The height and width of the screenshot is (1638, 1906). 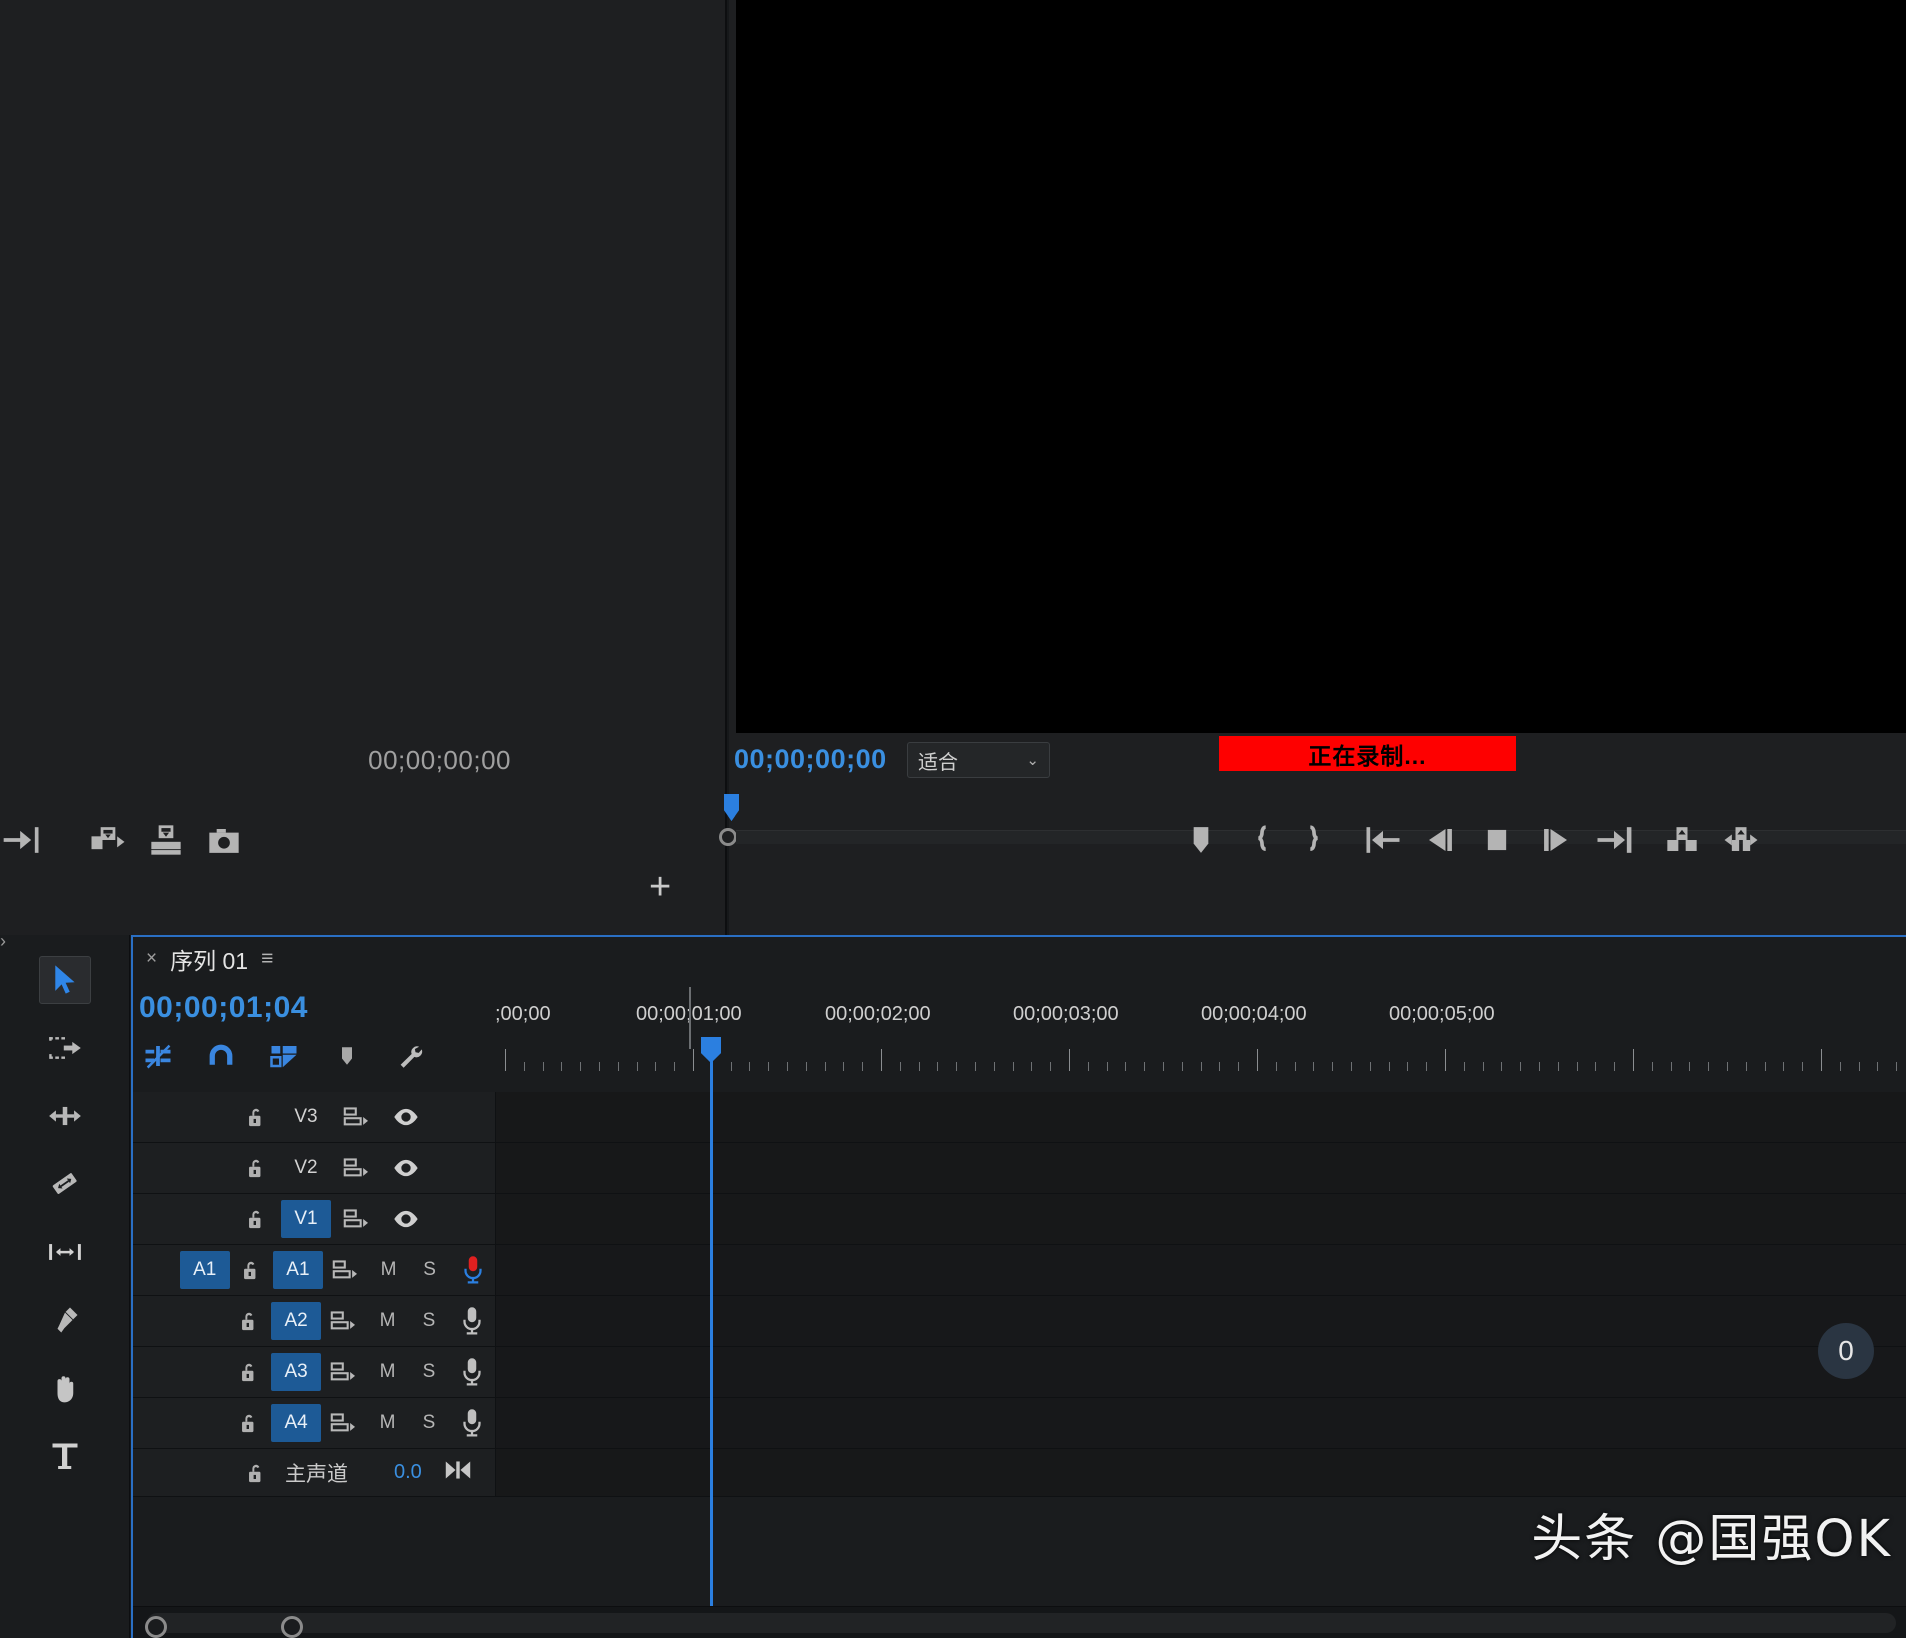 I want to click on track-name-button: V3, so click(x=306, y=1117).